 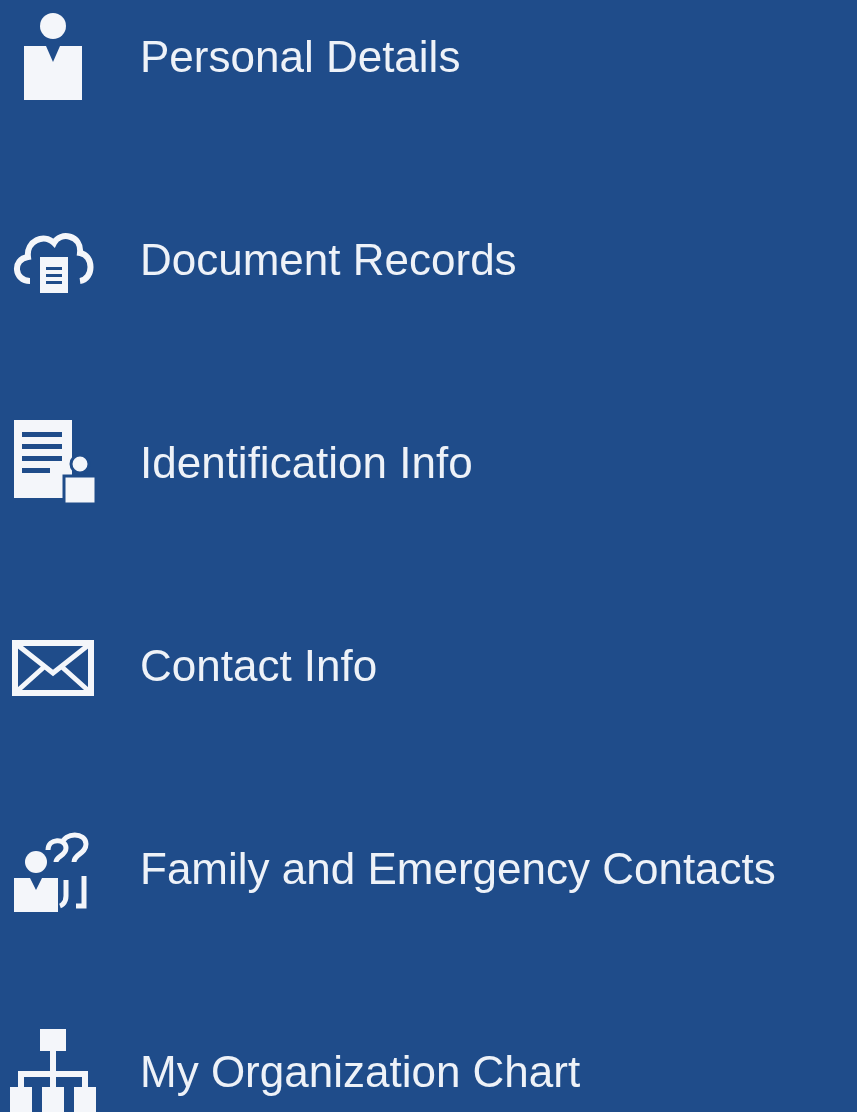 I want to click on menu-item: Personal Details, so click(x=428, y=57).